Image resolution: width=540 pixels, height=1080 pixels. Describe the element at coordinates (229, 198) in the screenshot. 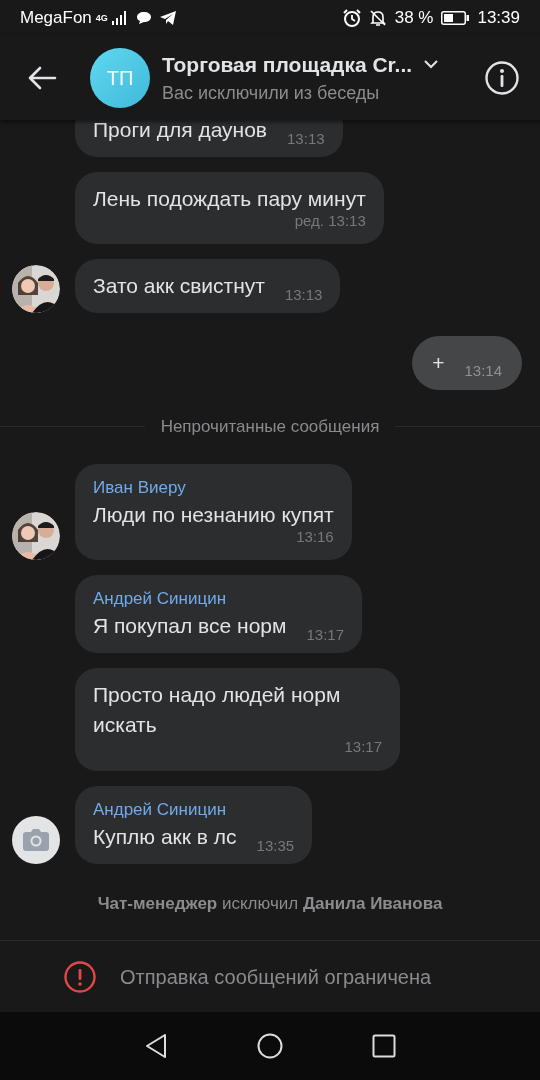

I see `message-text: Лень подождать пару минут` at that location.